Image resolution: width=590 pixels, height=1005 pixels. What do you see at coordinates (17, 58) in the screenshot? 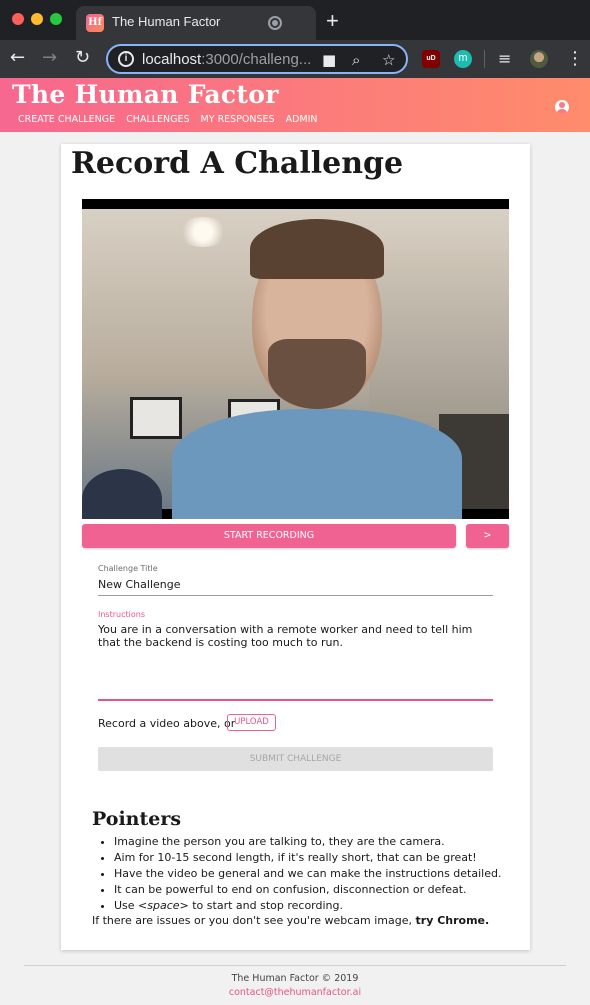
I see `back-icon: ←` at bounding box center [17, 58].